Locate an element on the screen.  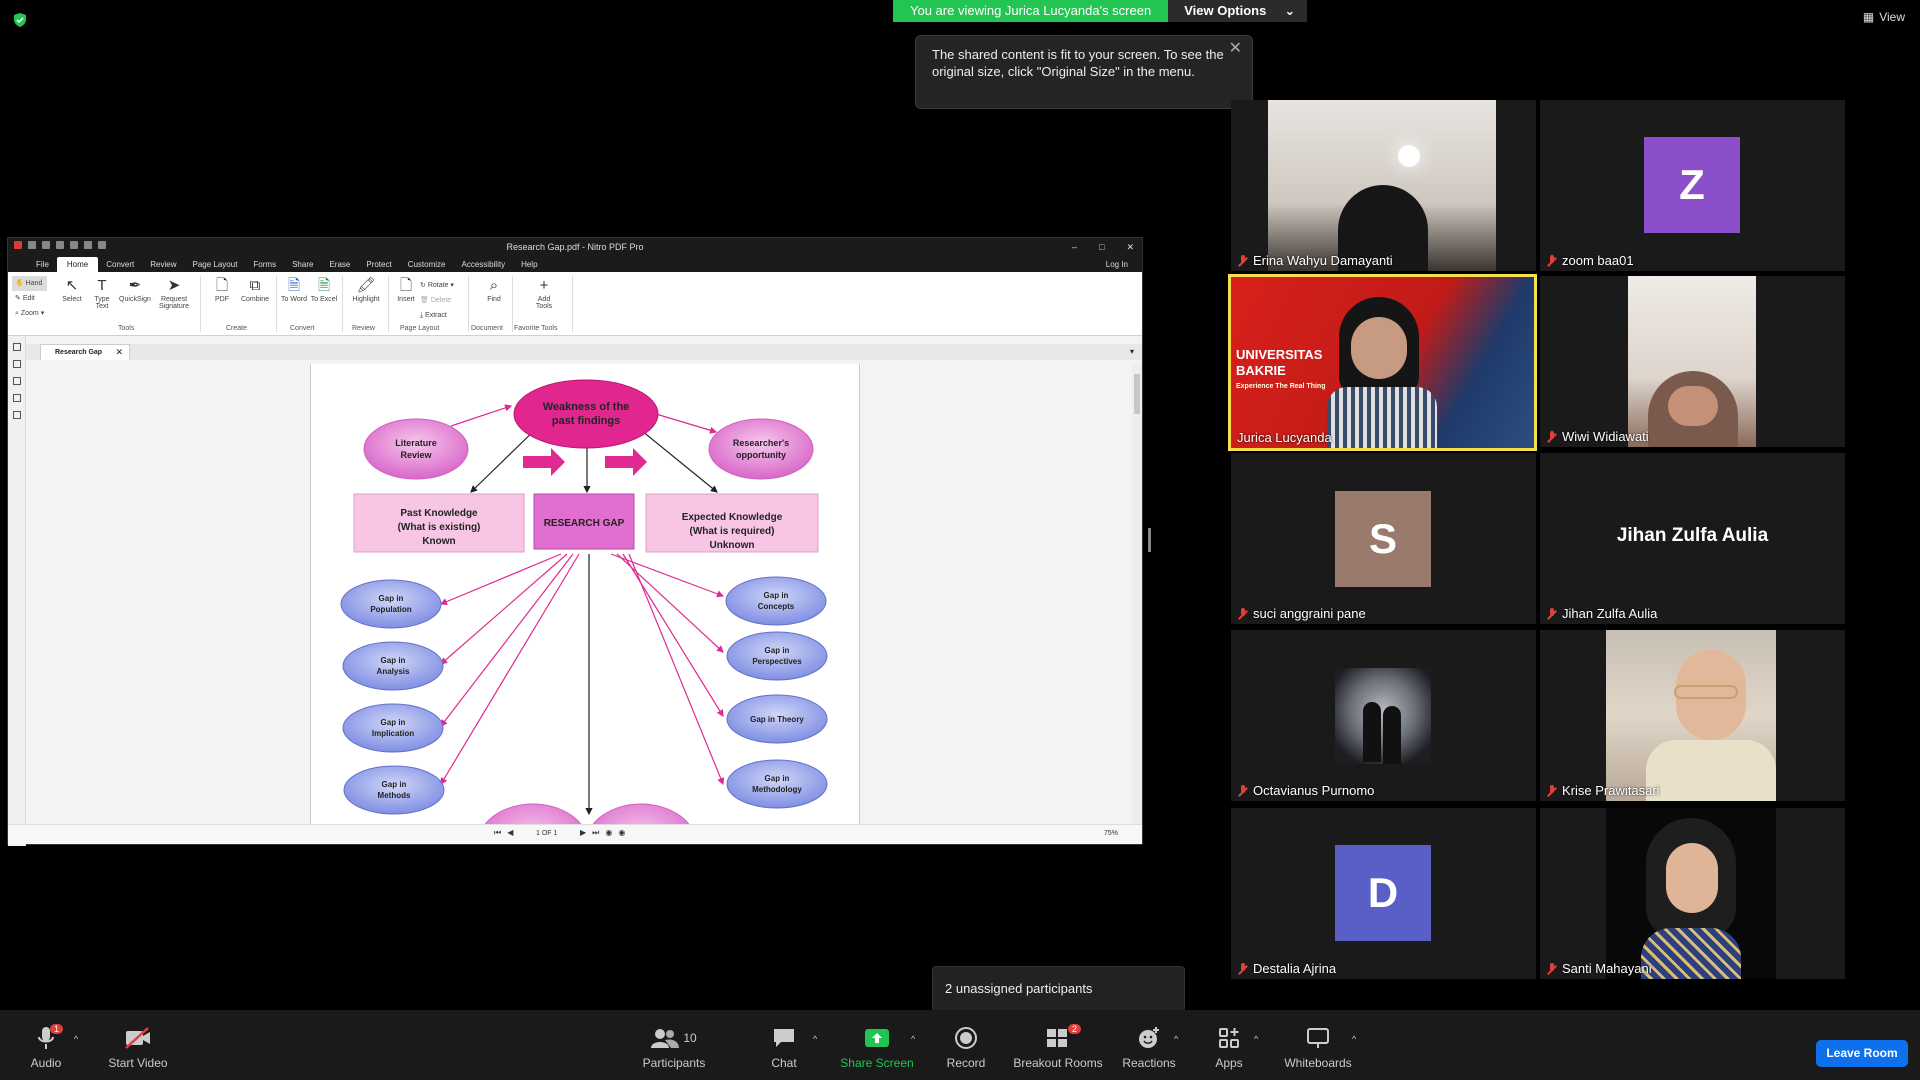
participant-name: zoom baa01 is located at coordinates (1590, 260).